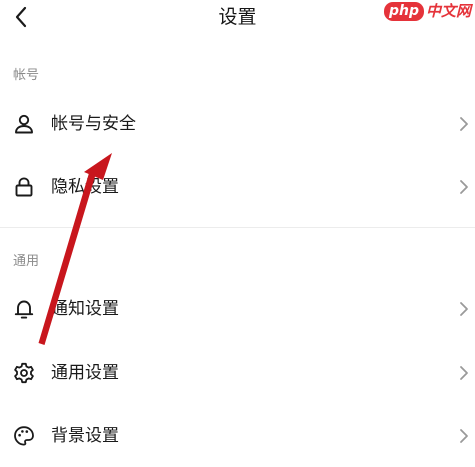 This screenshot has height=467, width=475. I want to click on settings-item-label: 帐号与安全, so click(93, 124).